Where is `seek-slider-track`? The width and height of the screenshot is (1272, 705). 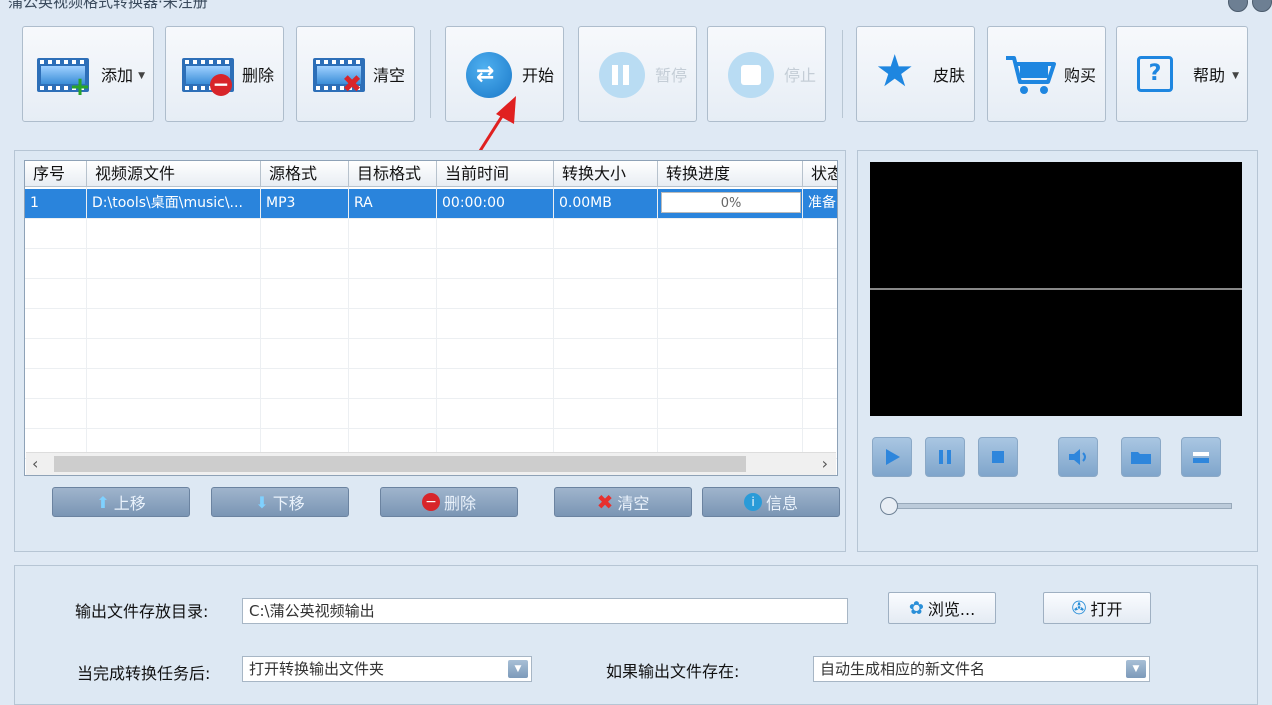
seek-slider-track is located at coordinates (1058, 506).